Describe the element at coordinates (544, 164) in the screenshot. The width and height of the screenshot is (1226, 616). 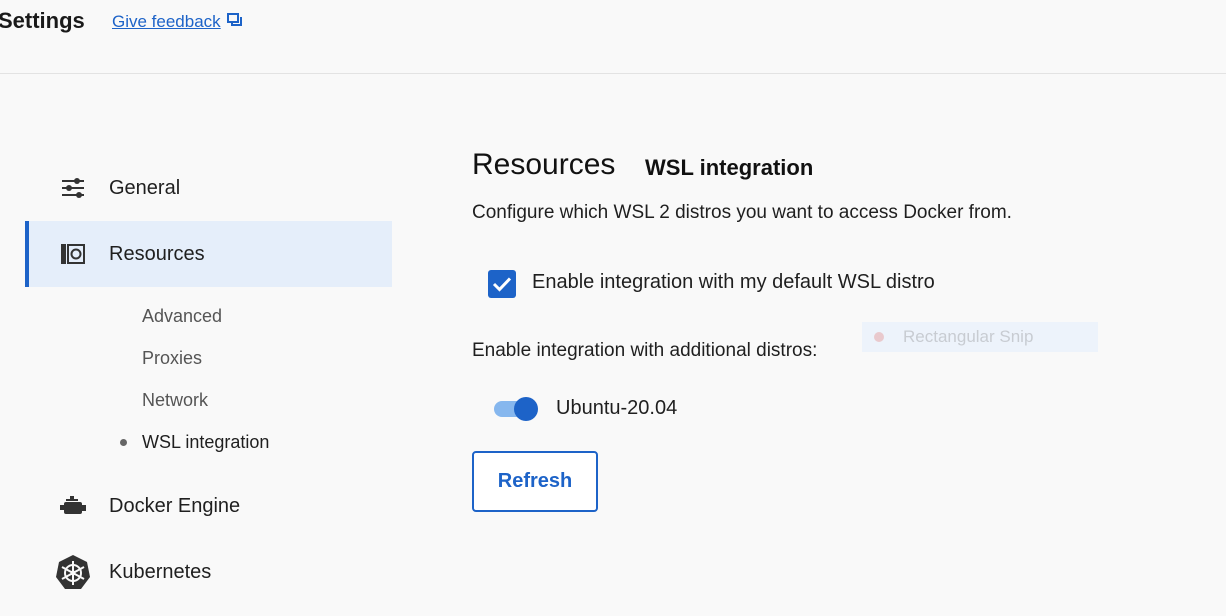
I see `section-title: Resources` at that location.